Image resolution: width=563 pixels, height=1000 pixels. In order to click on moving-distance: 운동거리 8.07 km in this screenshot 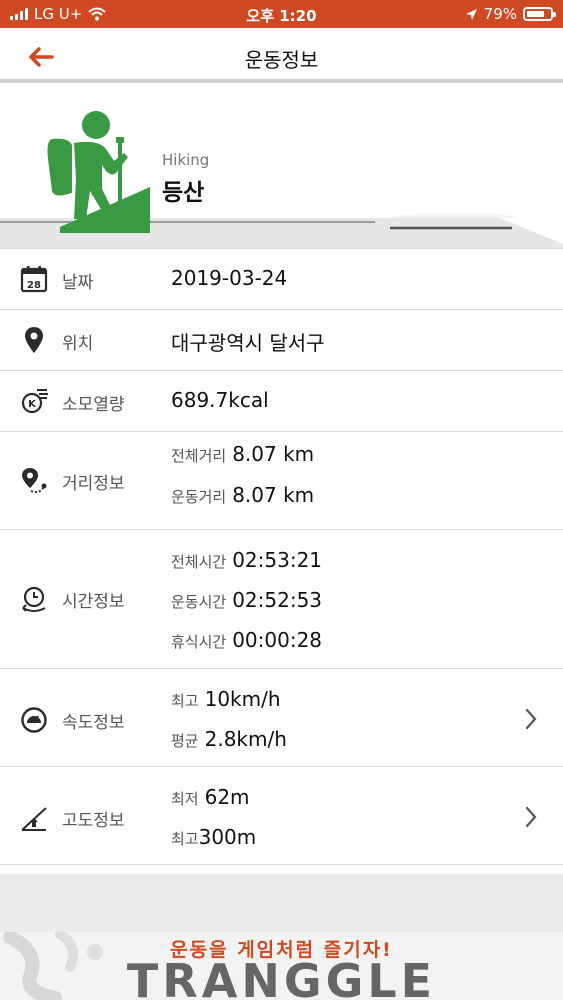, I will do `click(242, 495)`.